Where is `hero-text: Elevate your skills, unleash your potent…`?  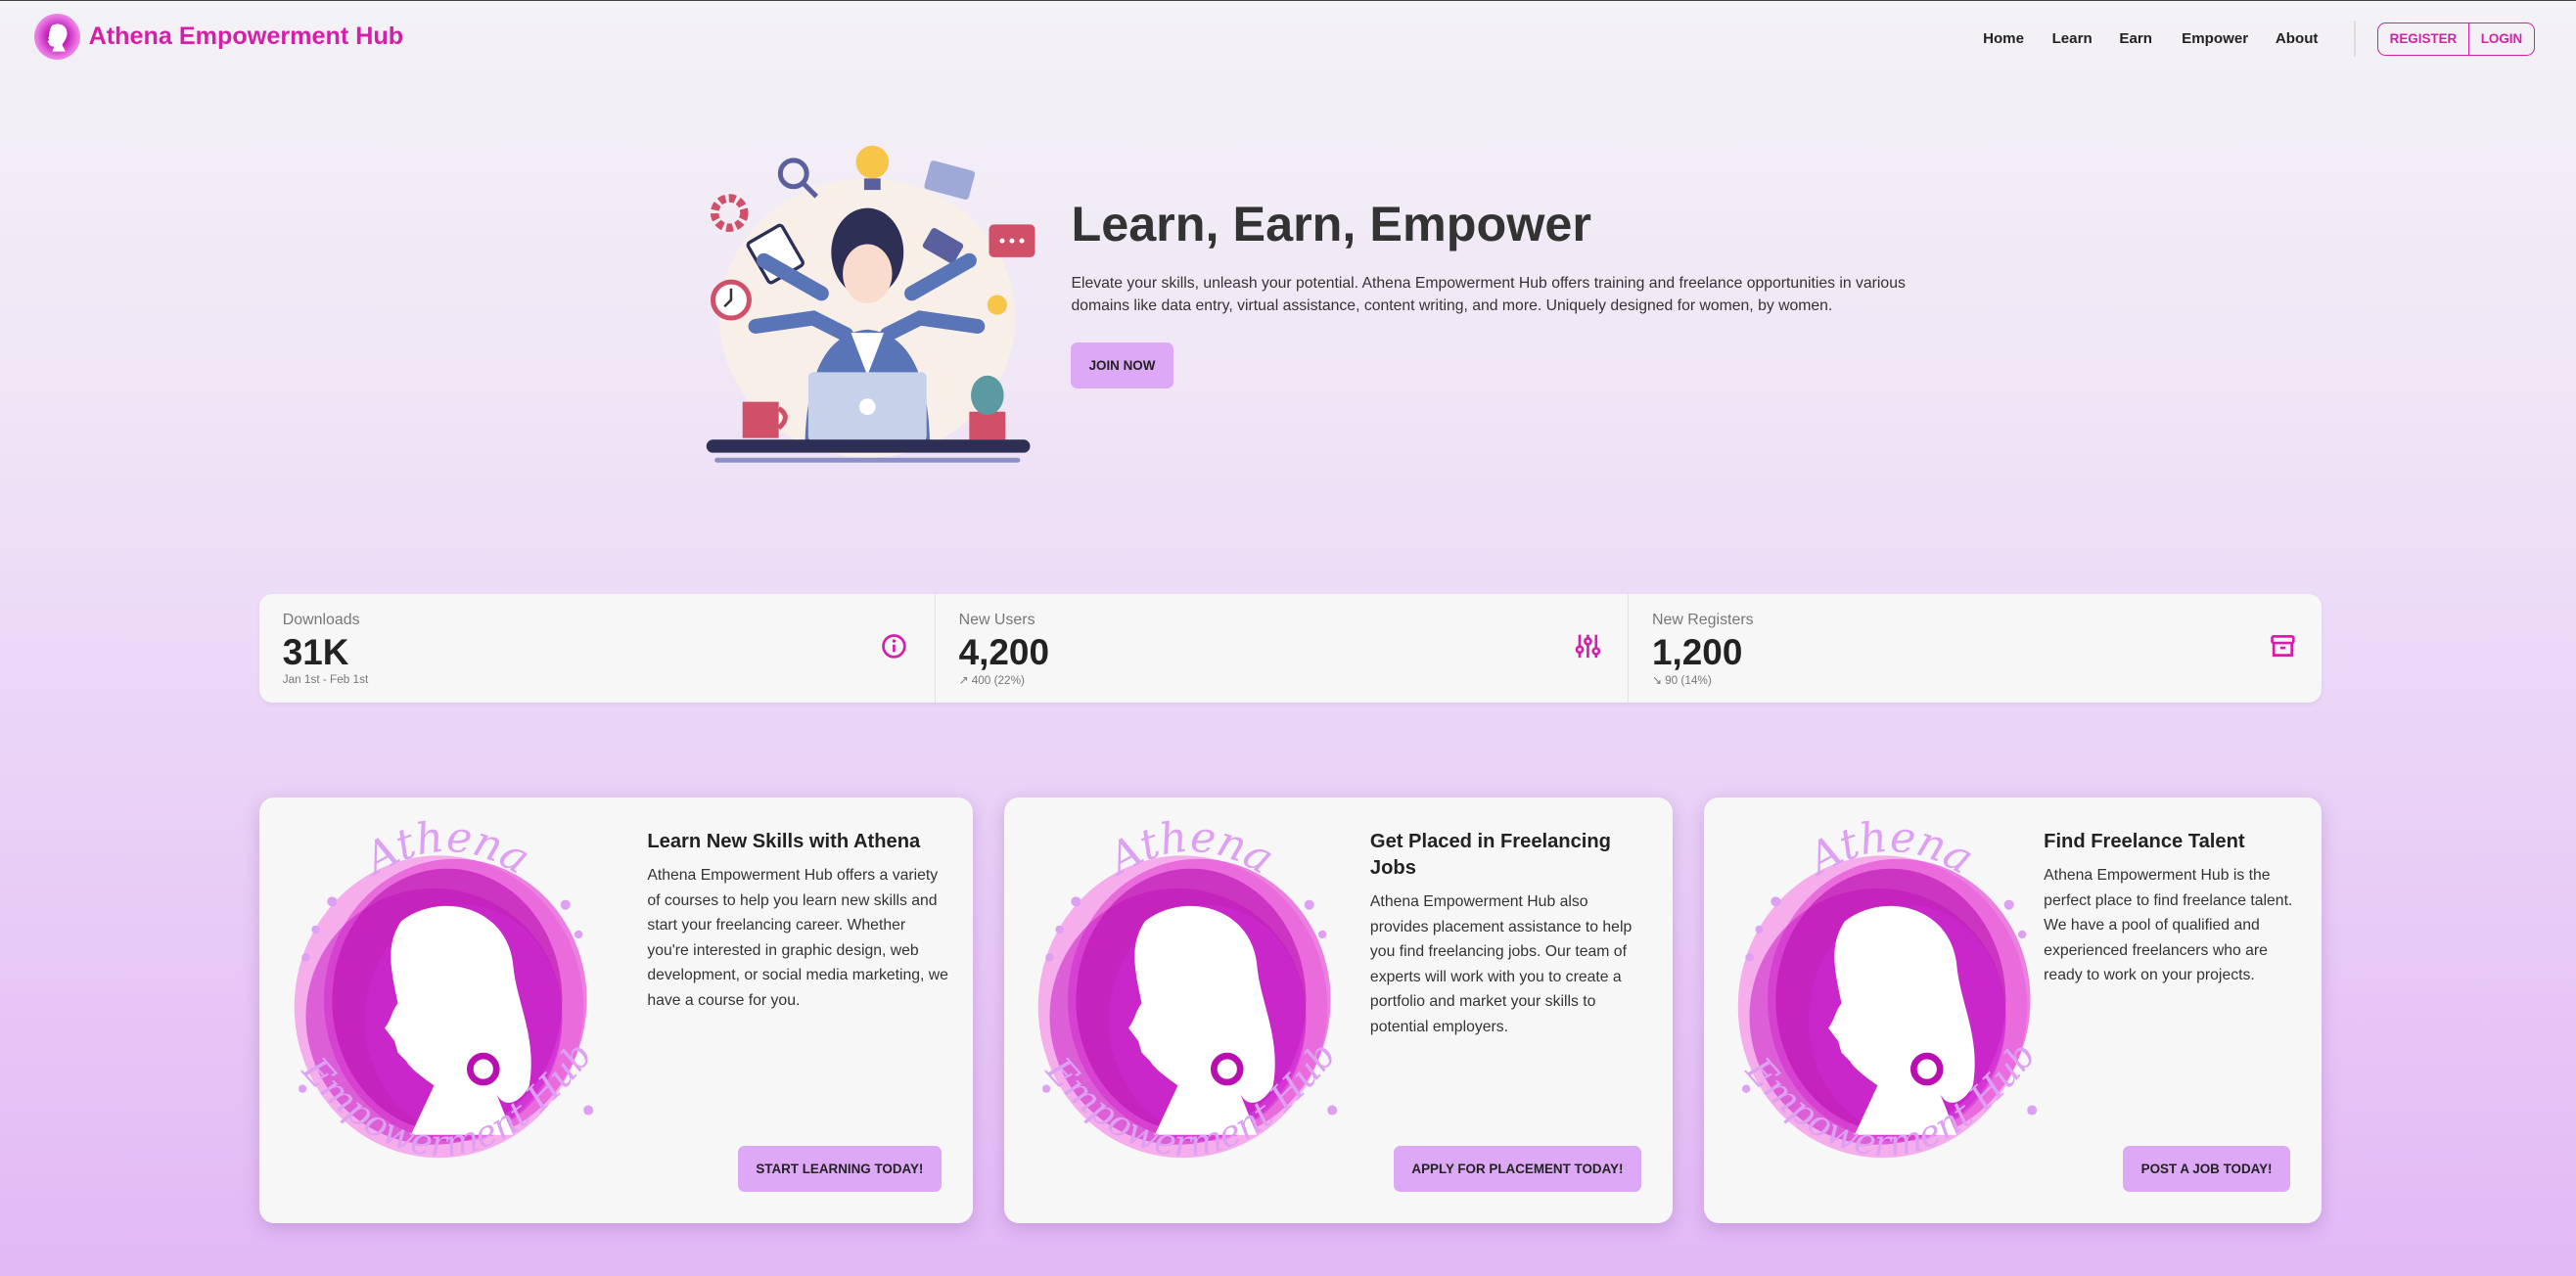
hero-text: Elevate your skills, unleash your potent… is located at coordinates (1488, 294).